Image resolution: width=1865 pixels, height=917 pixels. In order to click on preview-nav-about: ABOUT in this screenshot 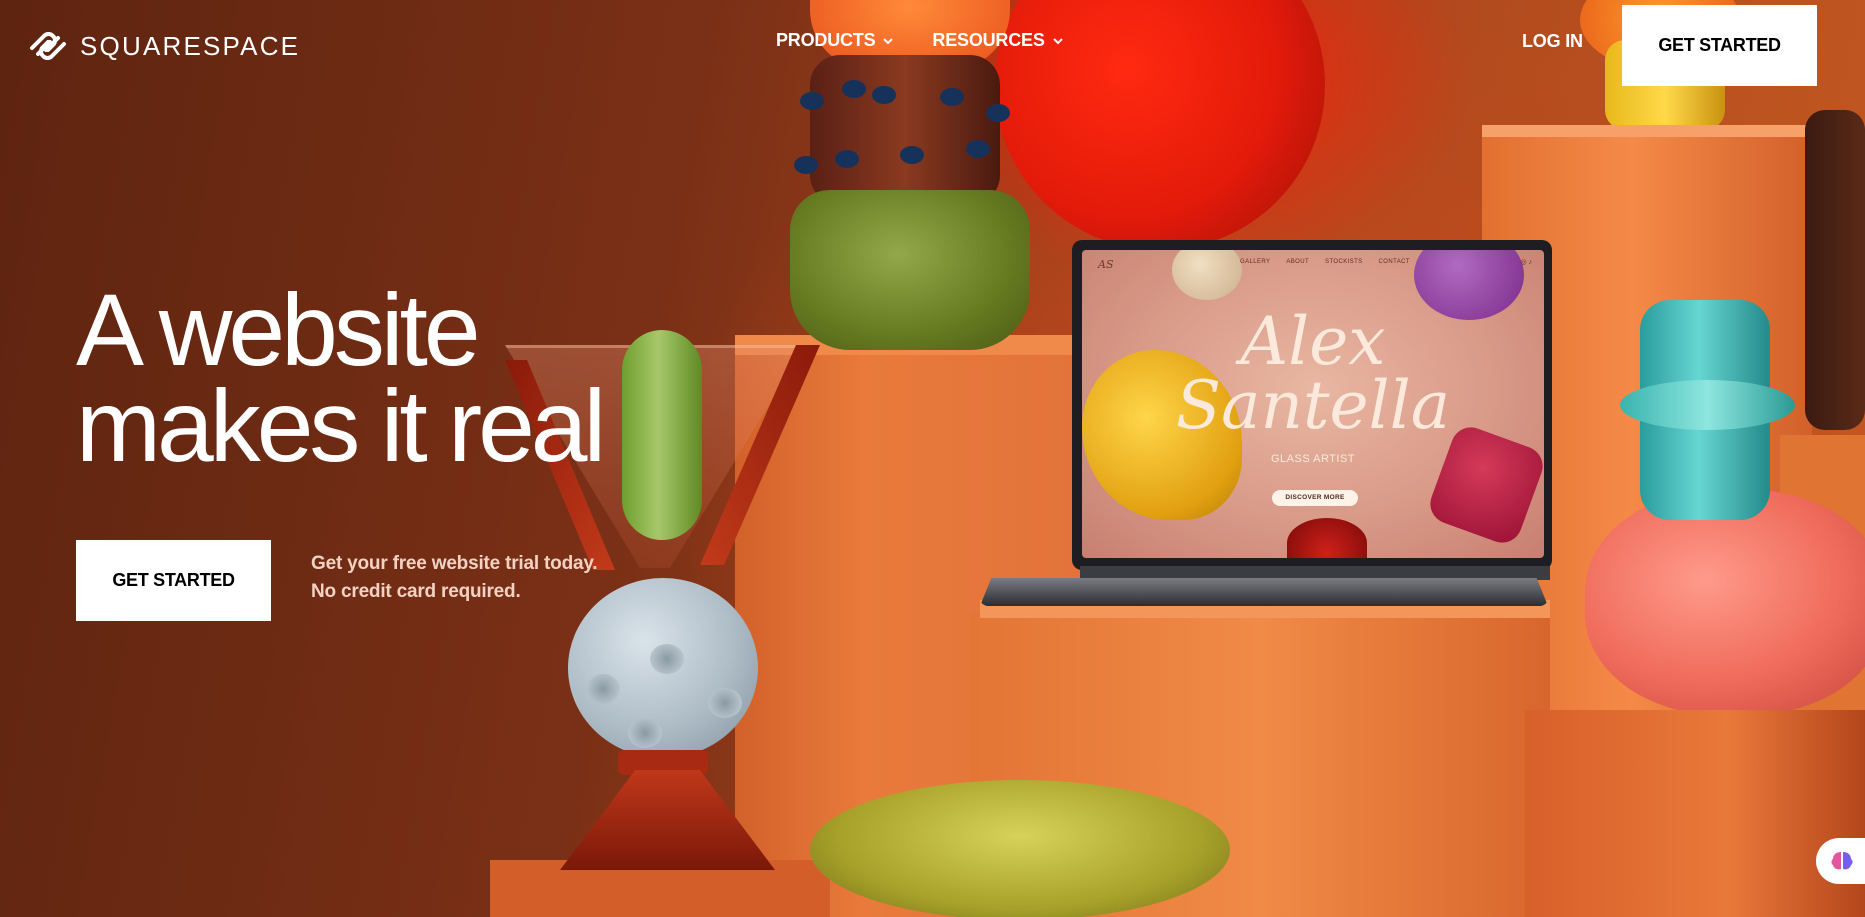, I will do `click(1298, 262)`.